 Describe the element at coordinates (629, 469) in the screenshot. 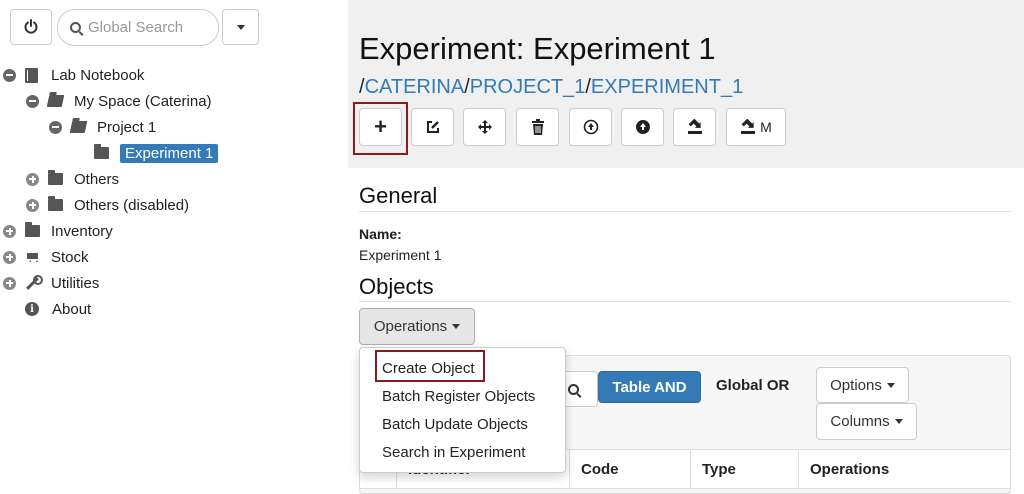

I see `column-header-code: Code` at that location.